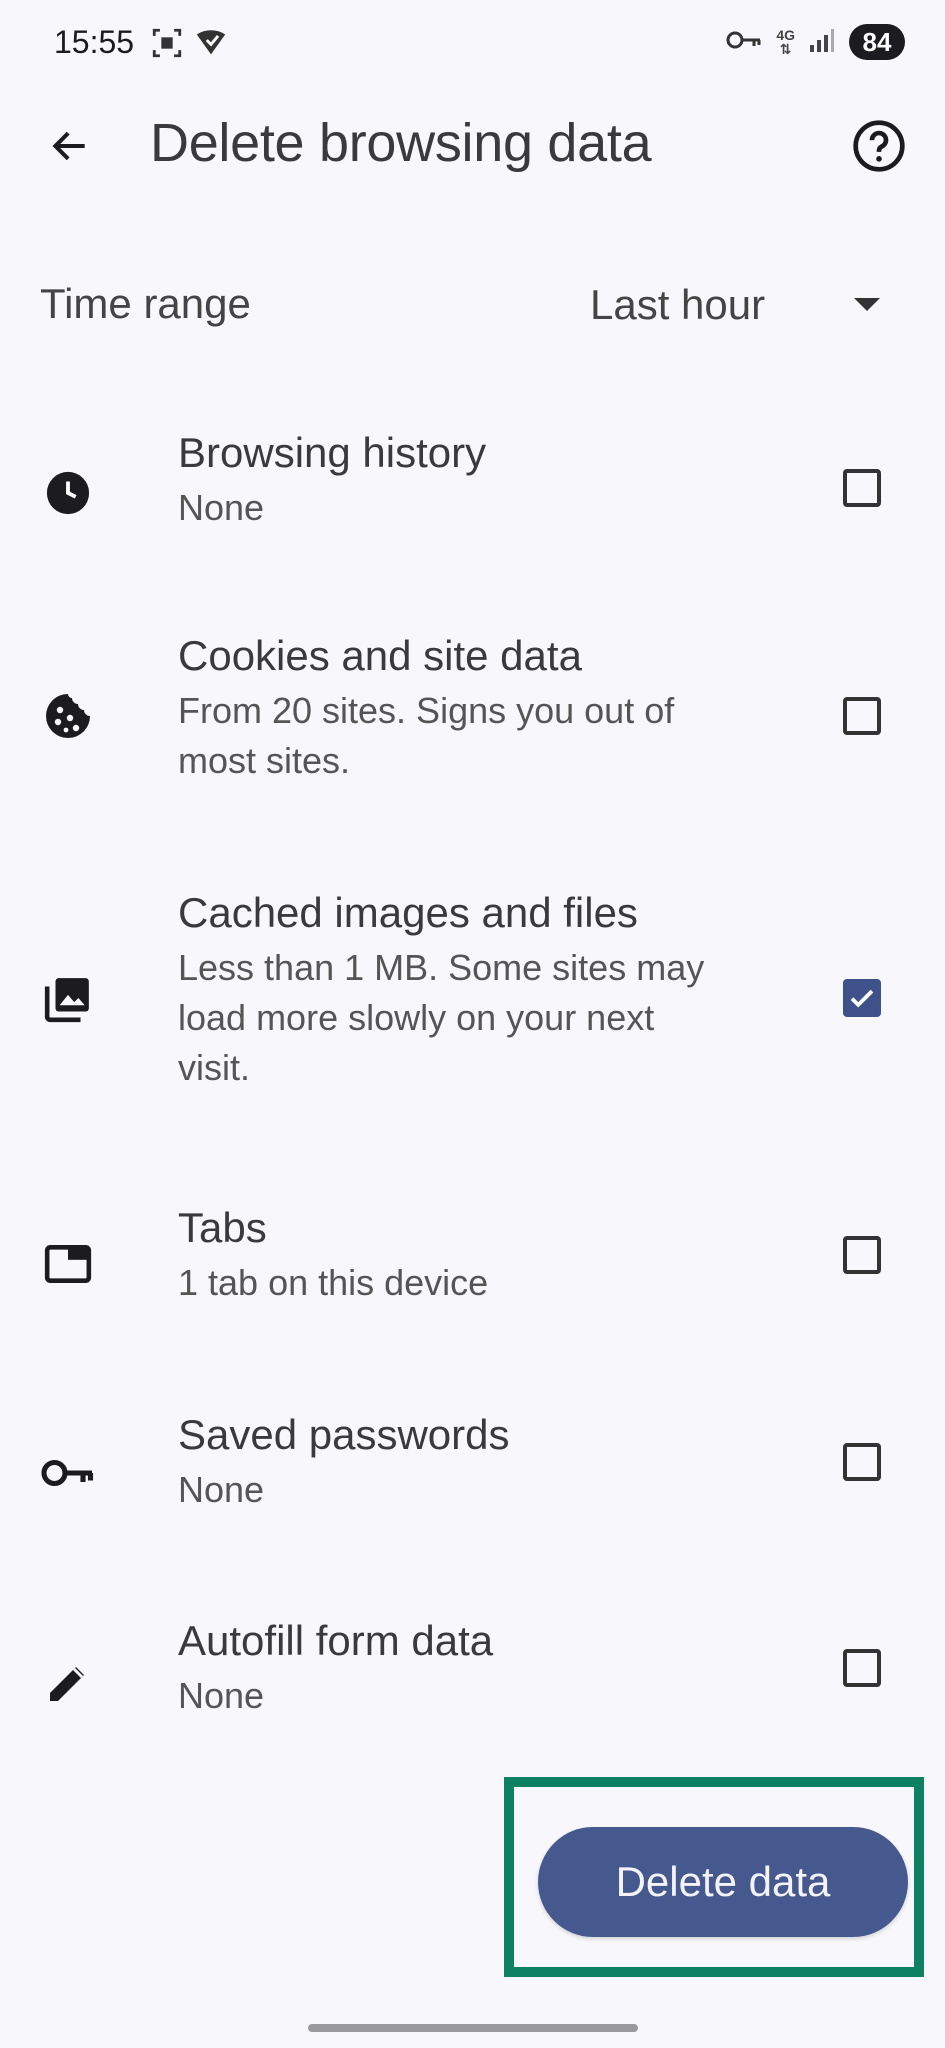 The image size is (945, 2048). Describe the element at coordinates (167, 45) in the screenshot. I see `screenshot-icon` at that location.